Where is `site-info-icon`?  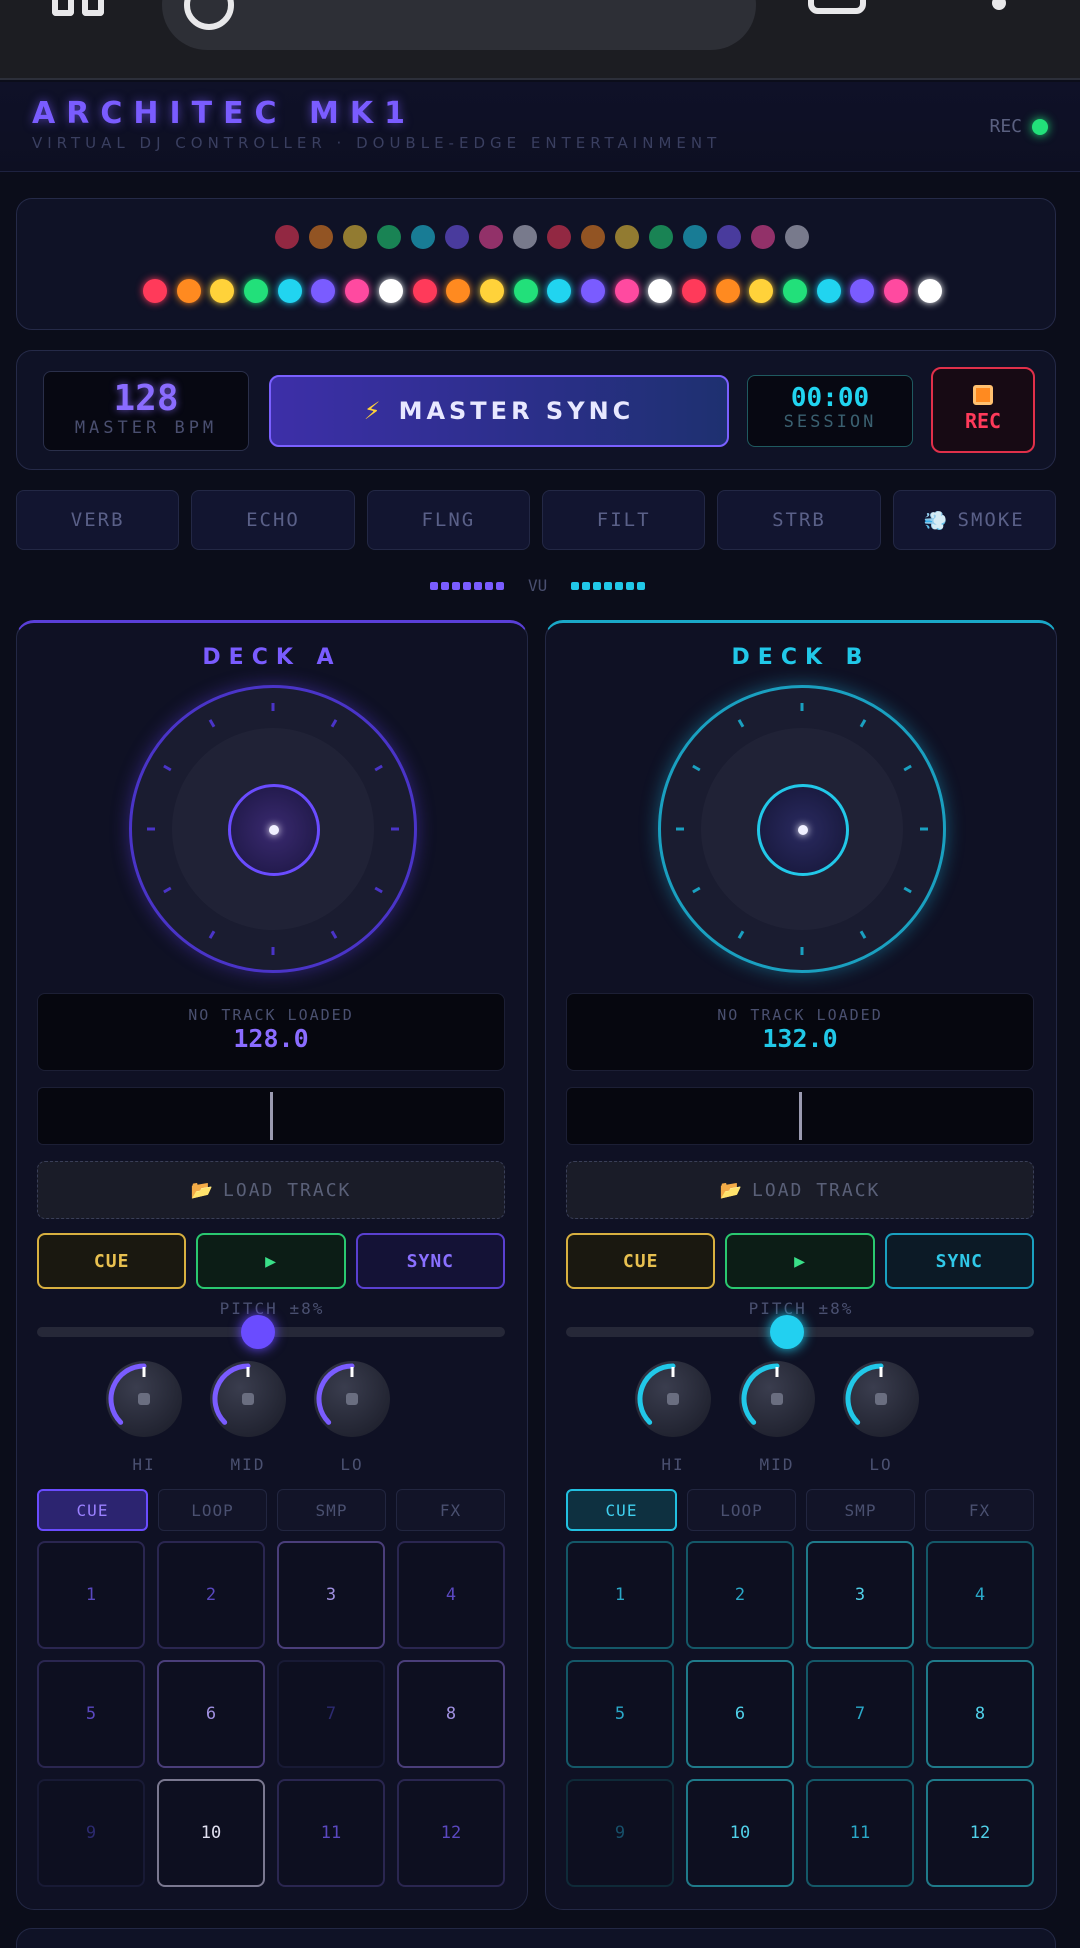 site-info-icon is located at coordinates (209, 15).